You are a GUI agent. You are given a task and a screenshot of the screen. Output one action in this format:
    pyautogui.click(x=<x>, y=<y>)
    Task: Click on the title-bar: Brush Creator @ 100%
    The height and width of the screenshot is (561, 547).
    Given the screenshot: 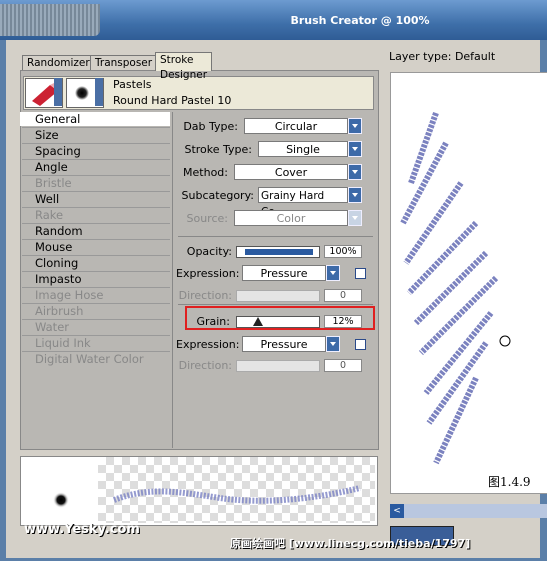 What is the action you would take?
    pyautogui.click(x=273, y=20)
    